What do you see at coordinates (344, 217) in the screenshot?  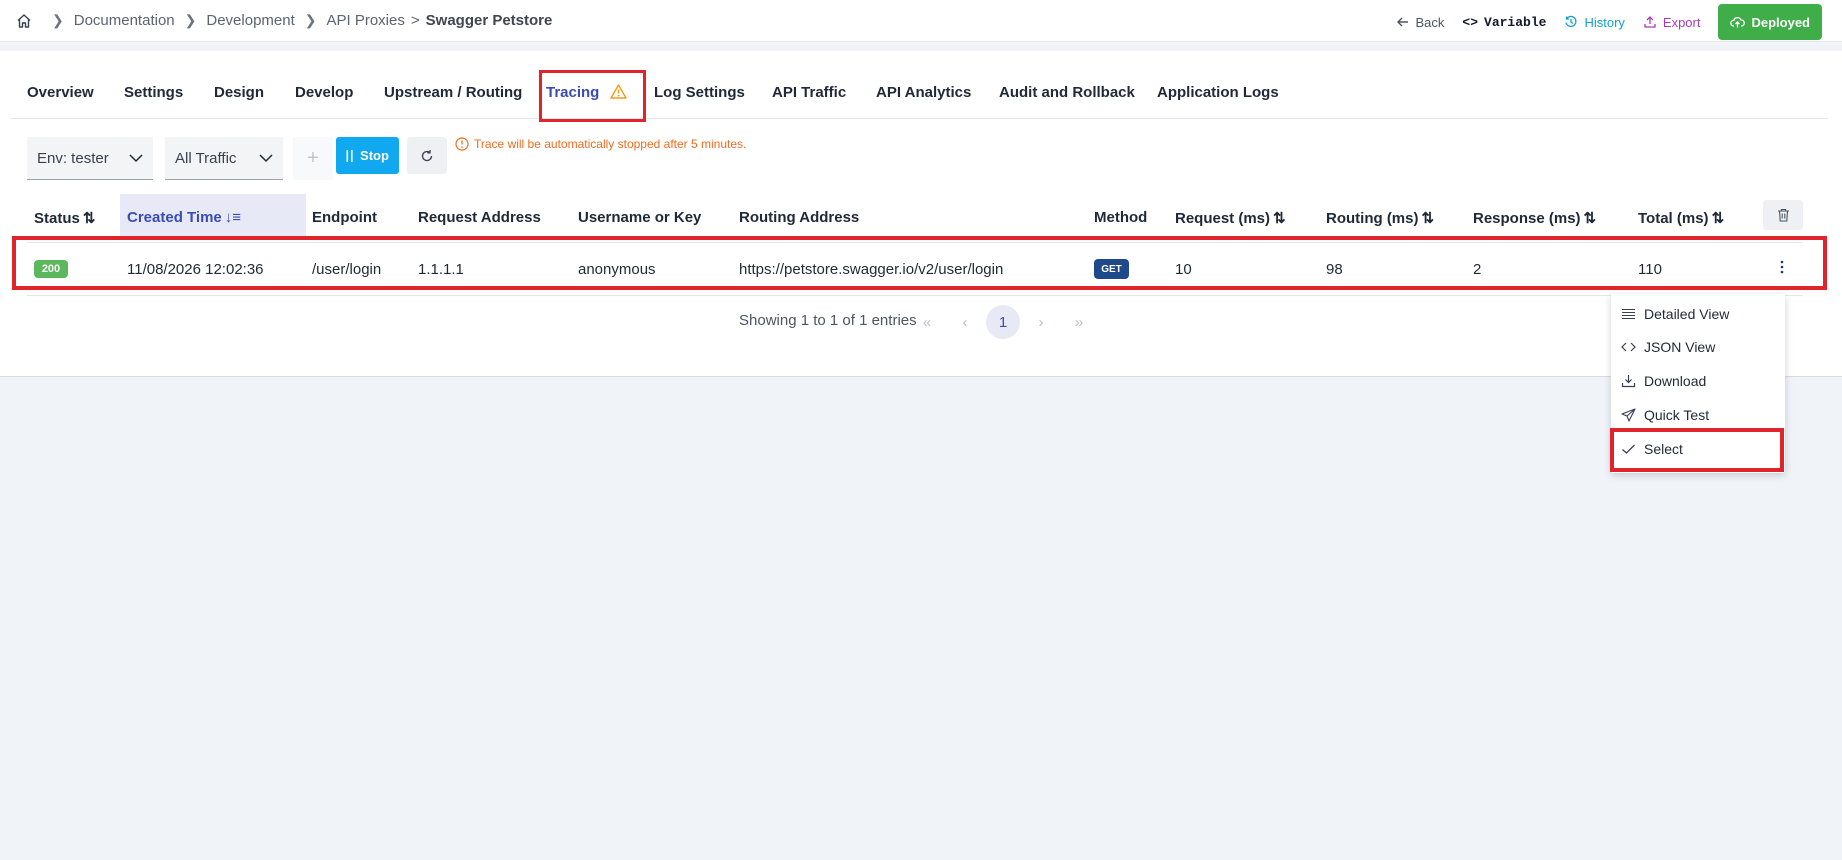 I see `column-header-endpoint: Endpoint` at bounding box center [344, 217].